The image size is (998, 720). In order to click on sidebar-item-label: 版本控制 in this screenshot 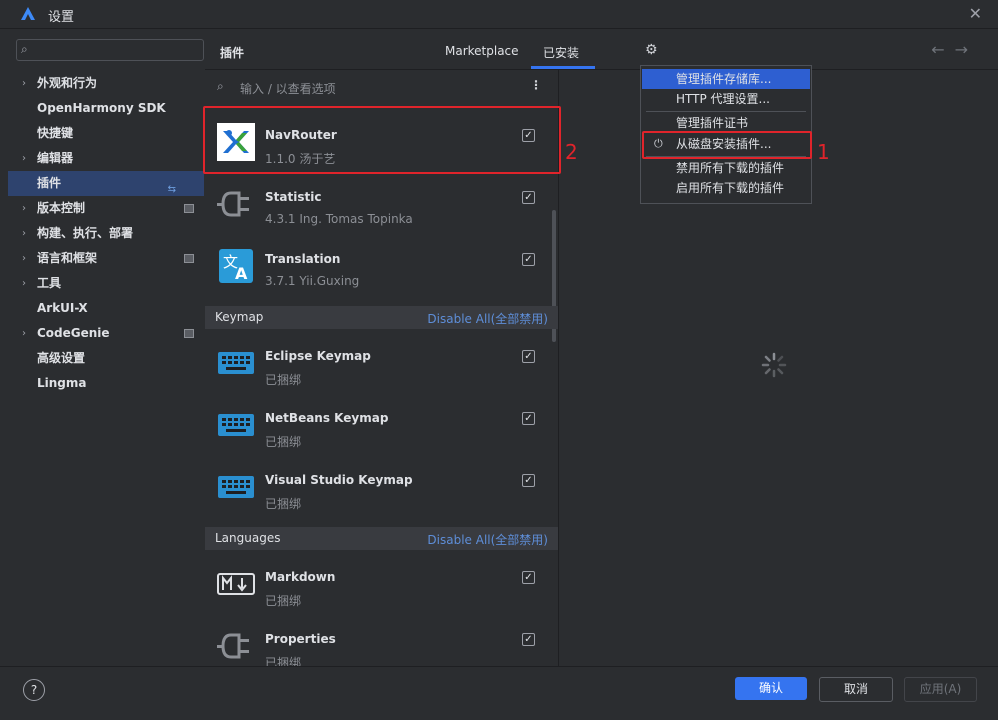, I will do `click(61, 208)`.